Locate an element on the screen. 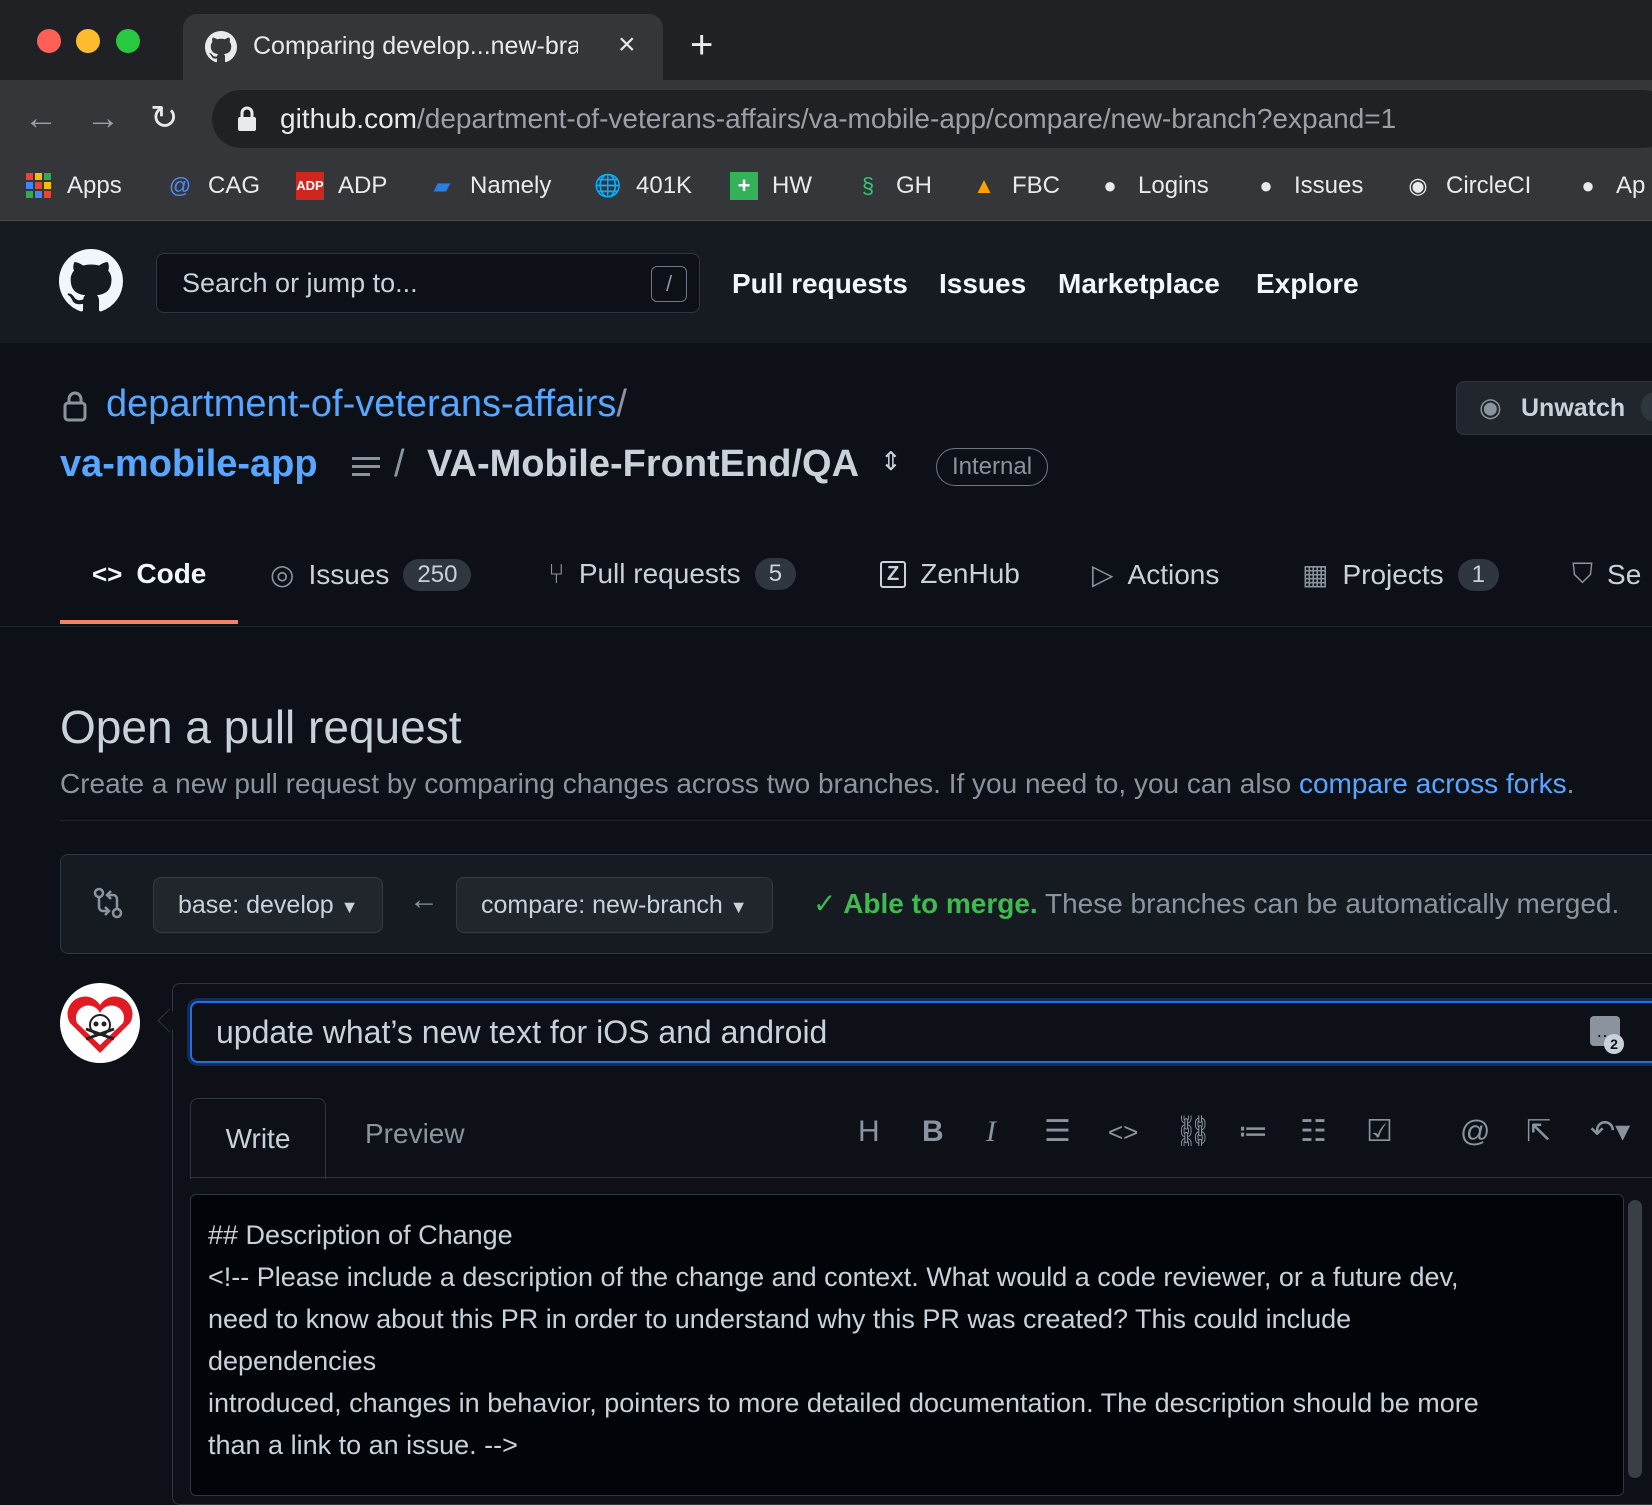 This screenshot has height=1505, width=1652. globe-icon: 🌐 is located at coordinates (608, 185).